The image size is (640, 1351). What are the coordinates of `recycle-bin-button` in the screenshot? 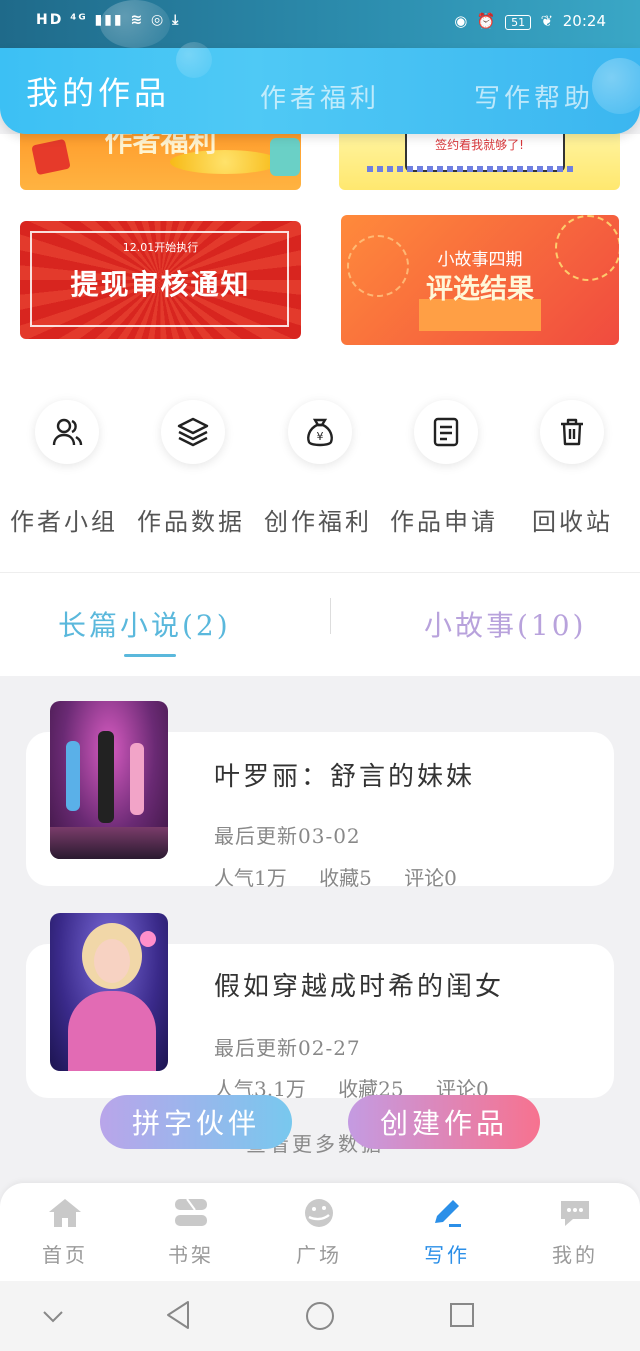 It's located at (572, 432).